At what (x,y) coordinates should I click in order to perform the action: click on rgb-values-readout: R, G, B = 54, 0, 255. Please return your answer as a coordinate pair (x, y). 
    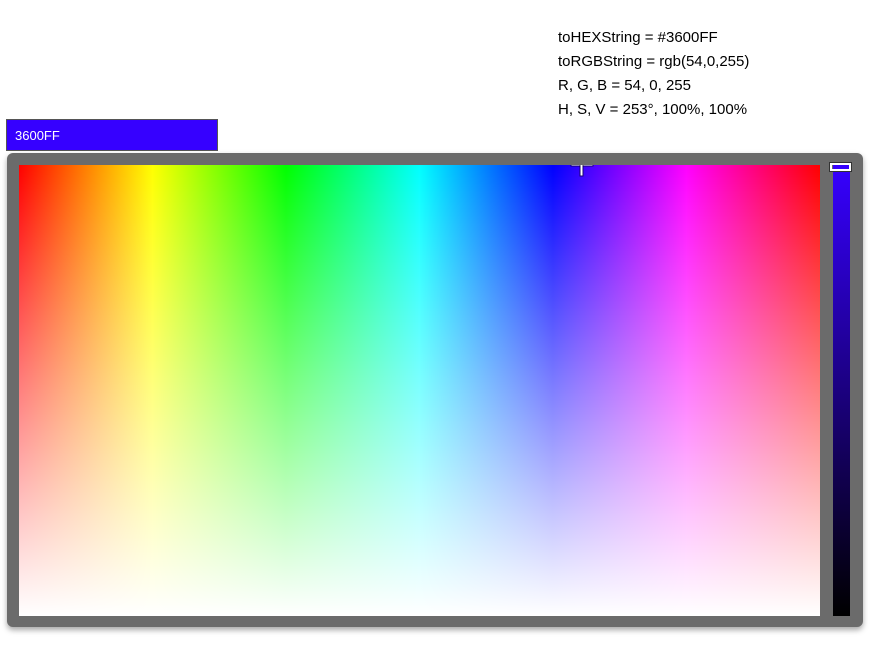
    Looking at the image, I should click on (624, 85).